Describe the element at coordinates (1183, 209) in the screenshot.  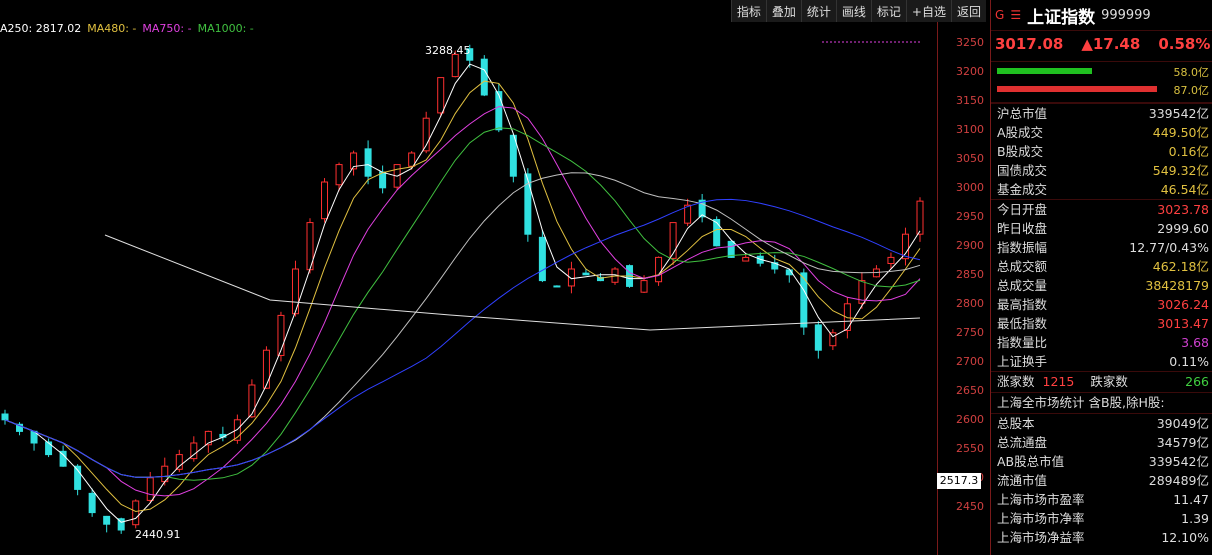
I see `stat-value: 3023.78` at that location.